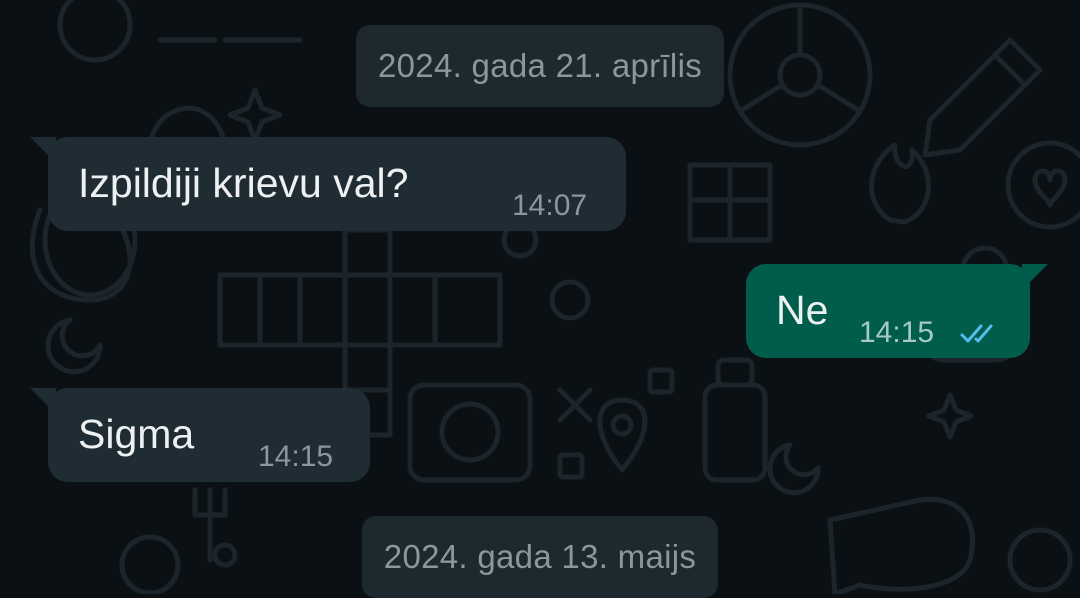 The height and width of the screenshot is (598, 1080). Describe the element at coordinates (136, 434) in the screenshot. I see `message-text: Sigma` at that location.